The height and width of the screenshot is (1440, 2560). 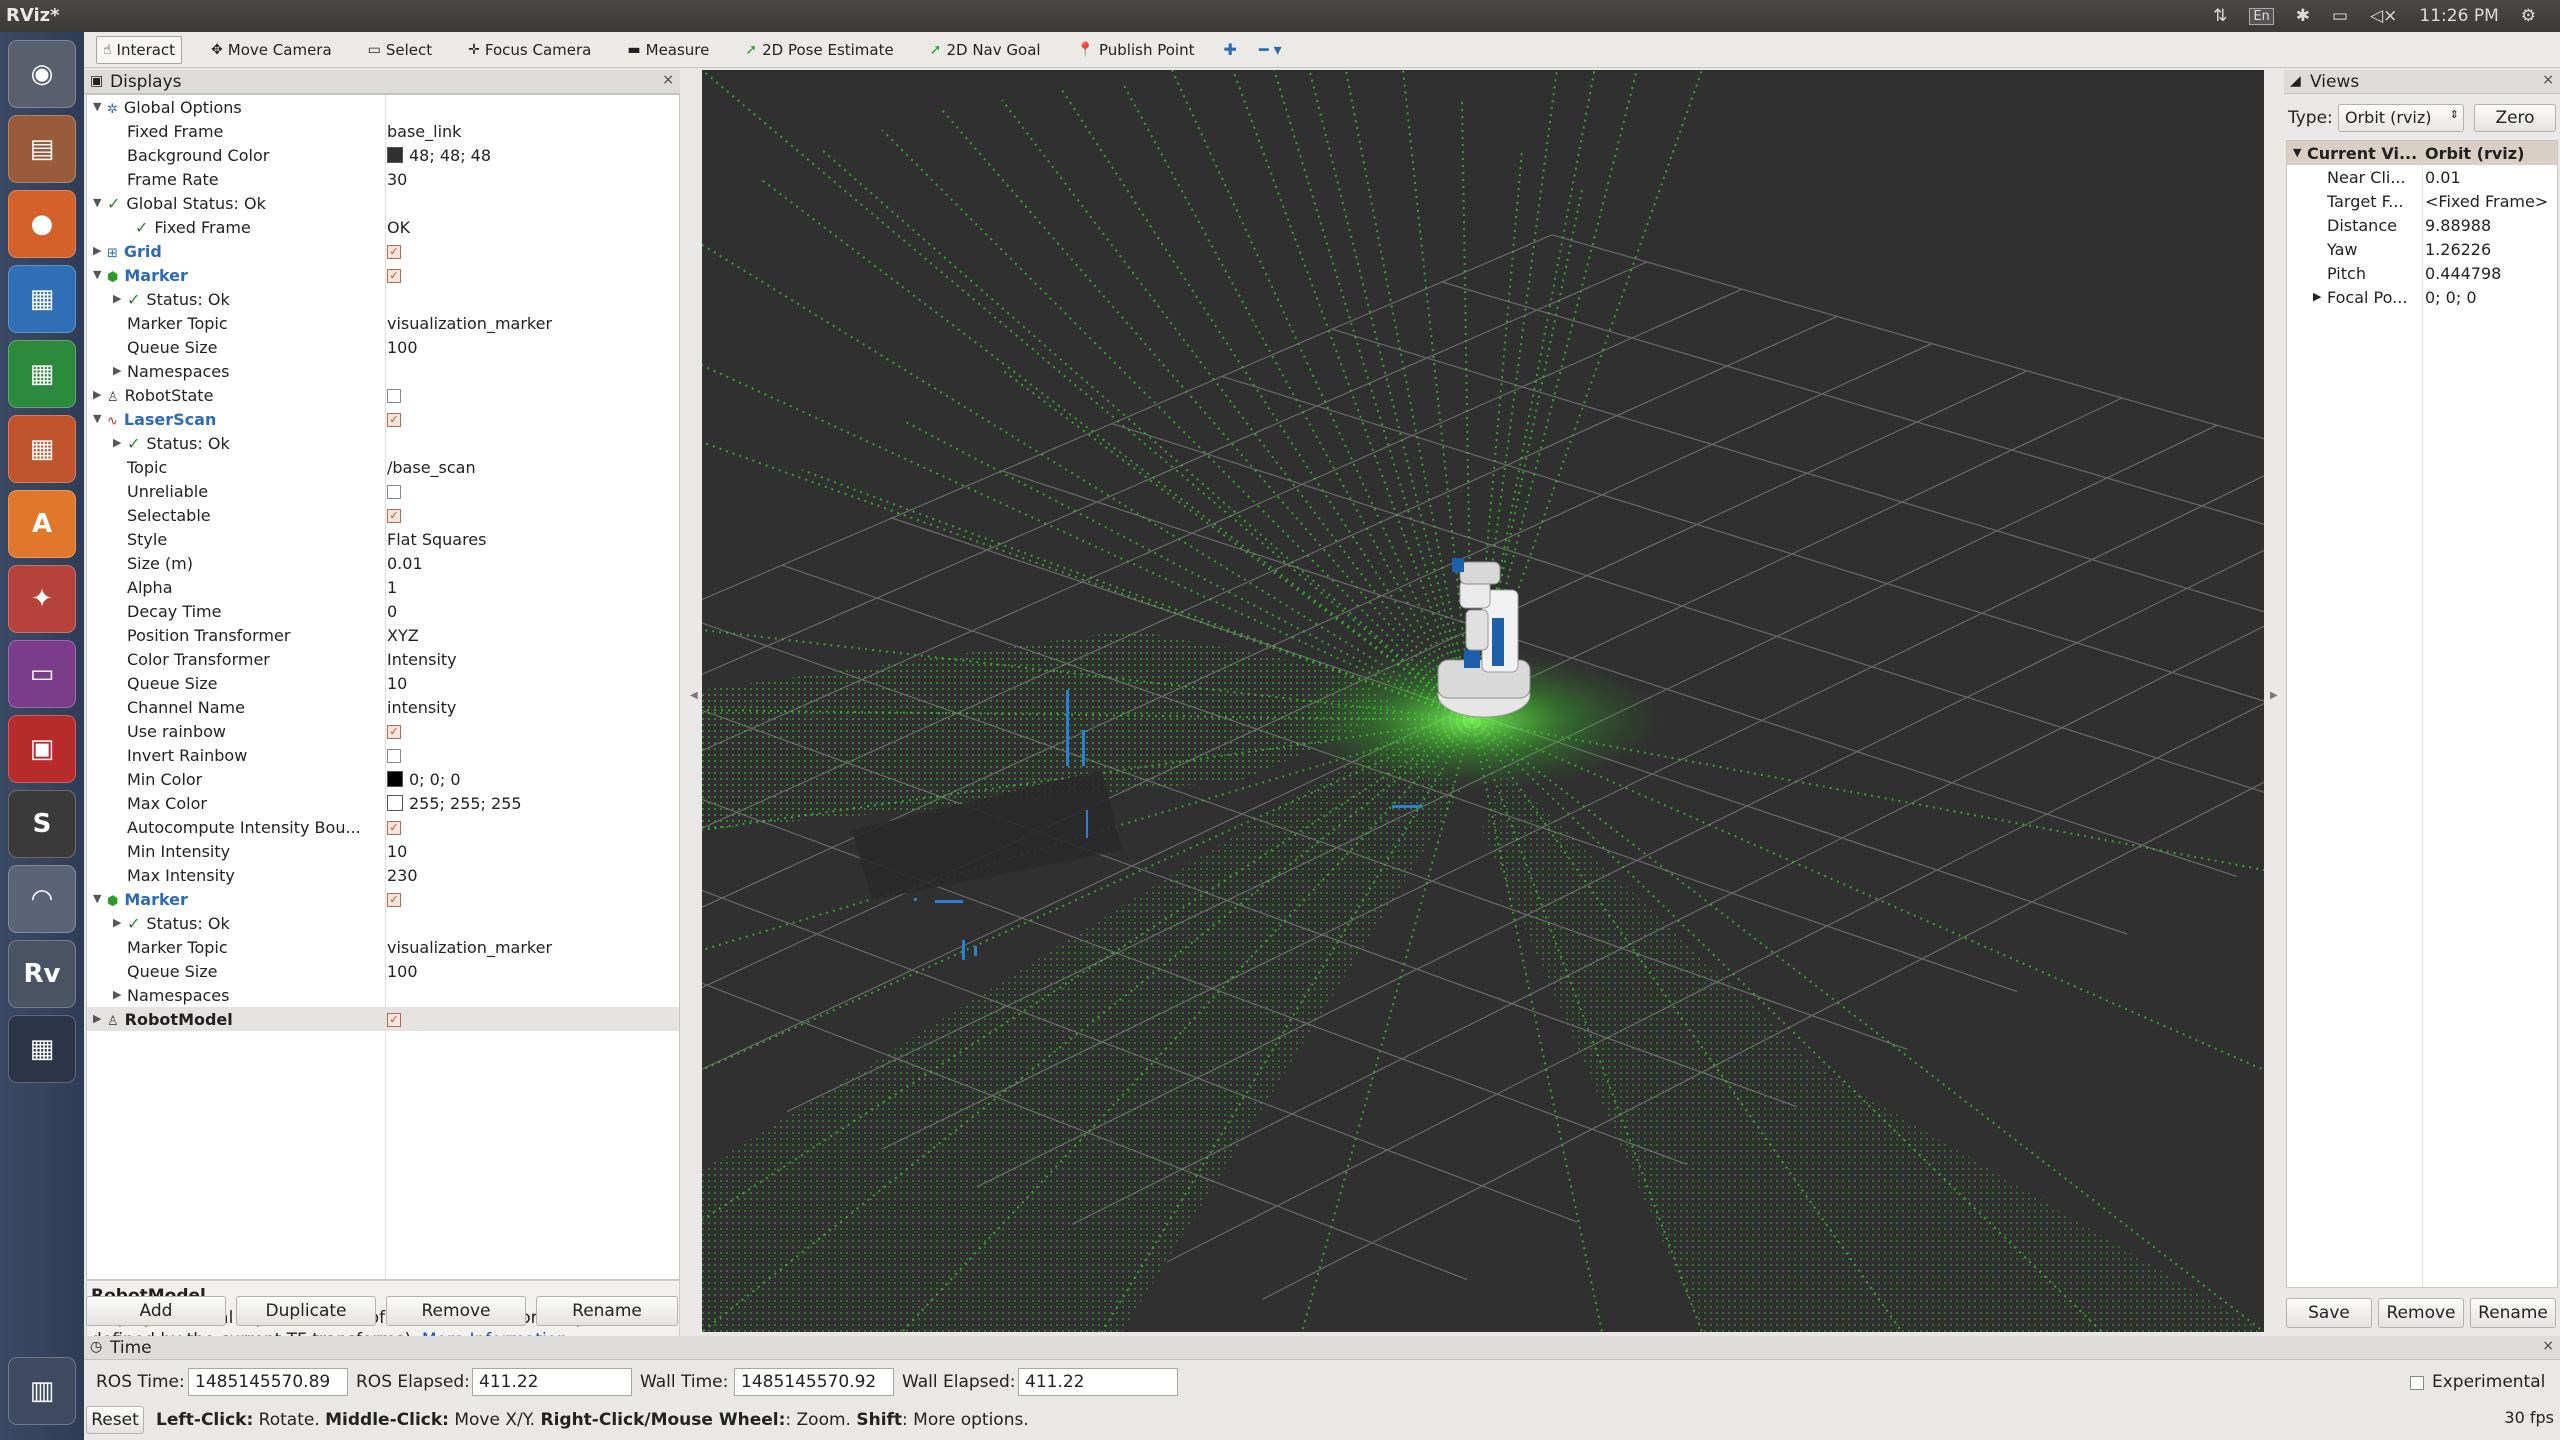 What do you see at coordinates (607, 1311) in the screenshot?
I see `rename-button: Rename` at bounding box center [607, 1311].